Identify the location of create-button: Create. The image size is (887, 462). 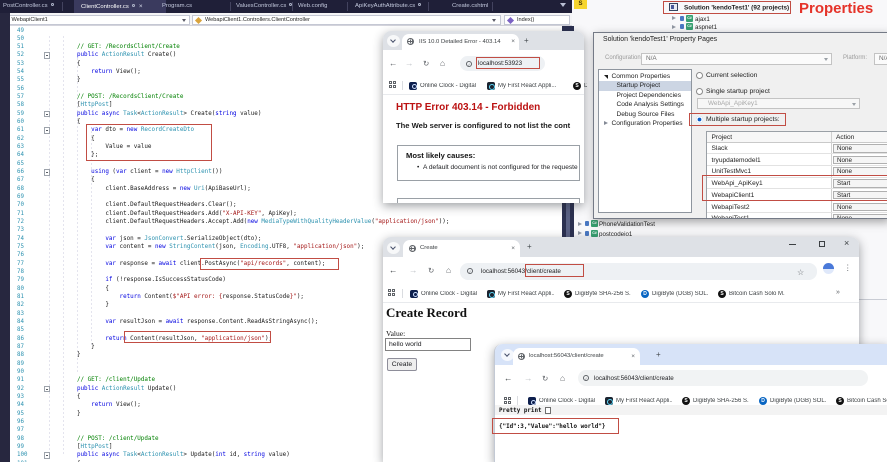
(402, 364).